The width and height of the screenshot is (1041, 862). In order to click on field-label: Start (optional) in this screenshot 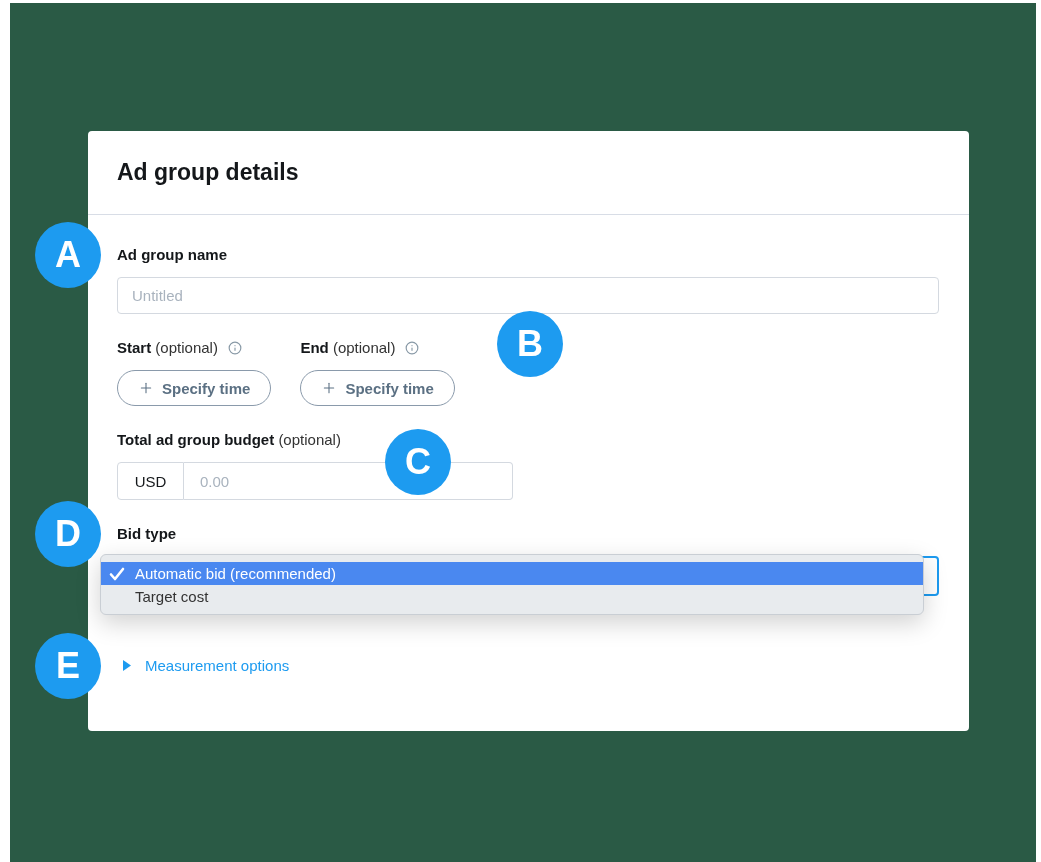, I will do `click(167, 347)`.